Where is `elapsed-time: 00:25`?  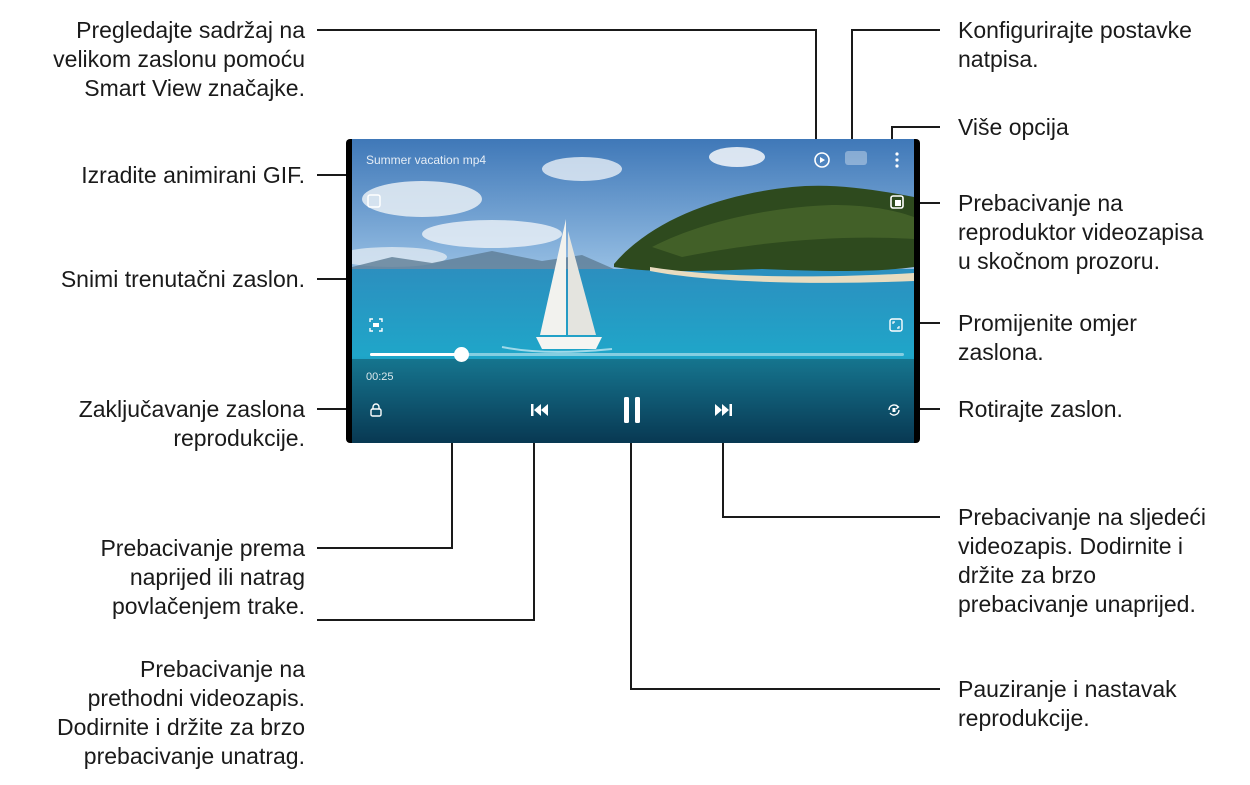 elapsed-time: 00:25 is located at coordinates (380, 377).